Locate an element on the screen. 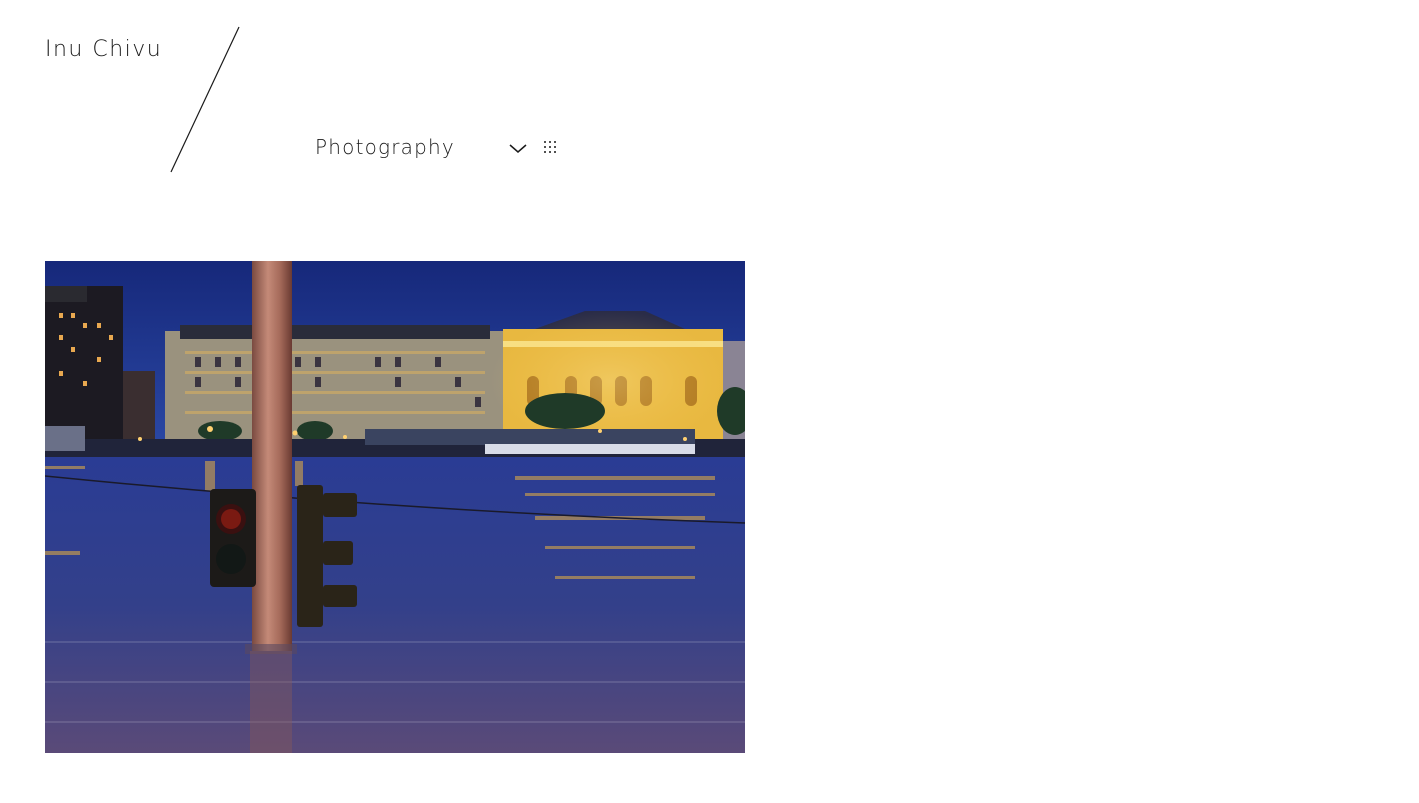  section-nav: Photography is located at coordinates (435, 147).